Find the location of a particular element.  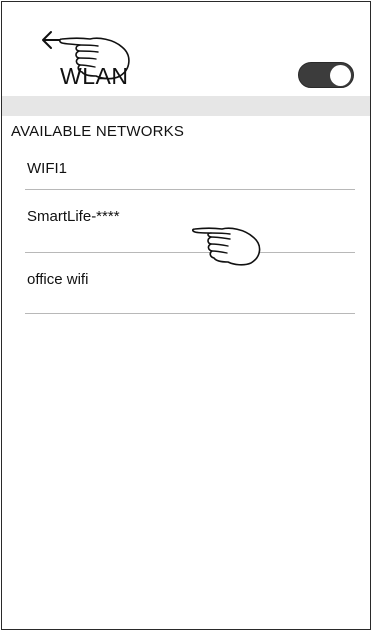

network-label: WIFI1 is located at coordinates (47, 168).